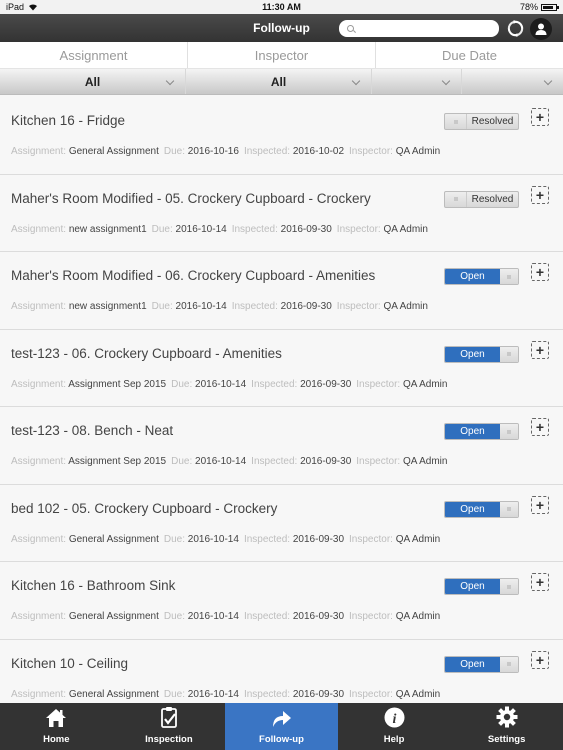  Describe the element at coordinates (318, 151) in the screenshot. I see `inspected-value: 2016-10-02` at that location.